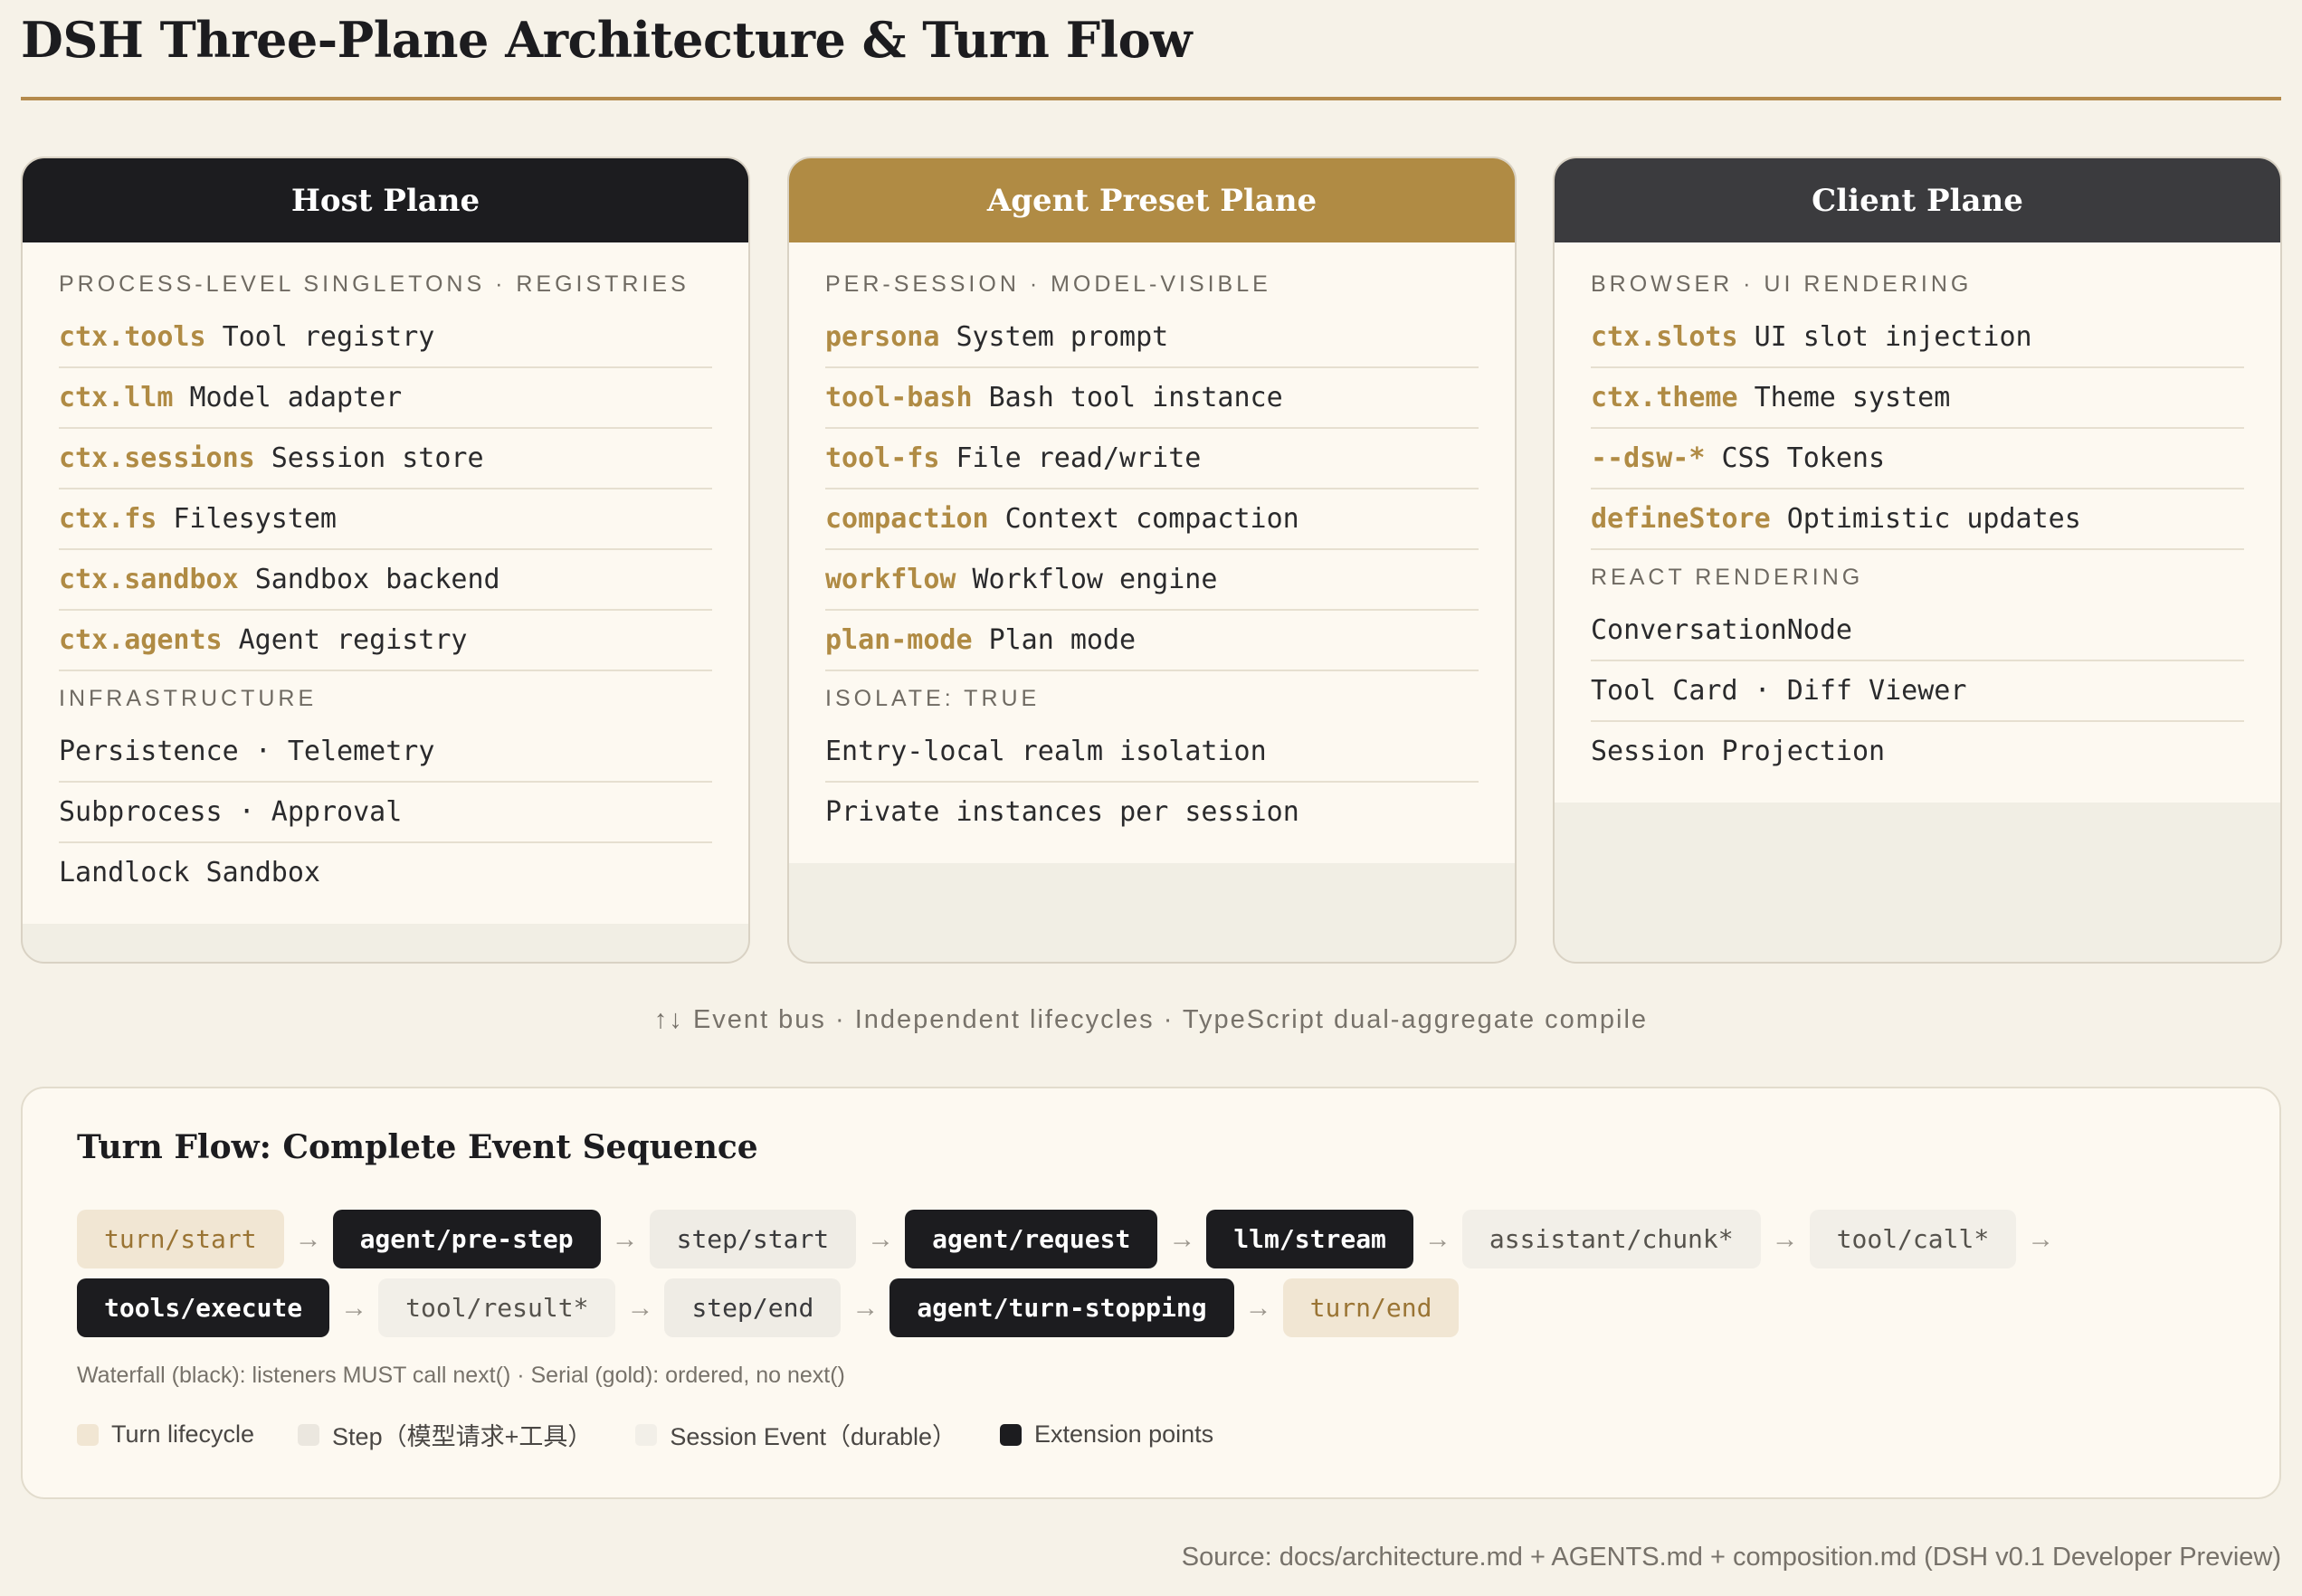 Image resolution: width=2302 pixels, height=1596 pixels. What do you see at coordinates (149, 580) in the screenshot?
I see `item-key: ctx.sandbox` at bounding box center [149, 580].